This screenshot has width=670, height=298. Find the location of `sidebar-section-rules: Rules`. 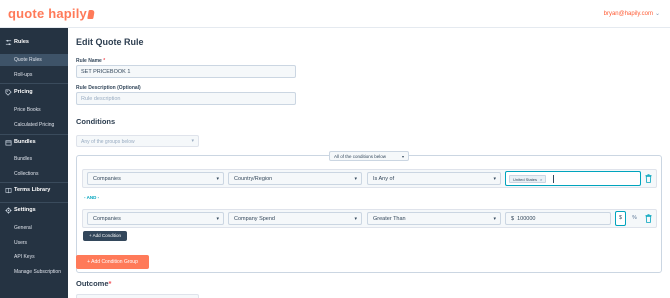

sidebar-section-rules: Rules is located at coordinates (34, 44).